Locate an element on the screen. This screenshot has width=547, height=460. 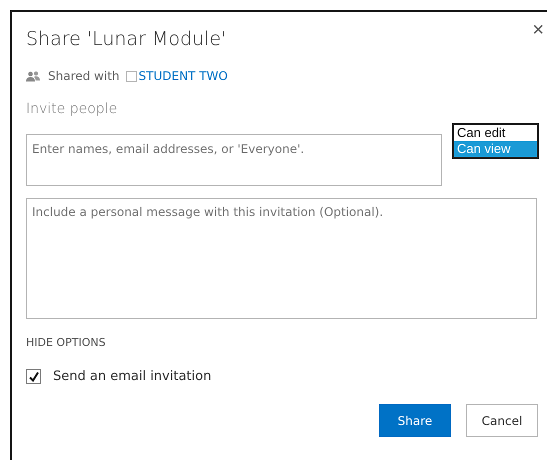
permission-list: Can edit Can view is located at coordinates (495, 141).